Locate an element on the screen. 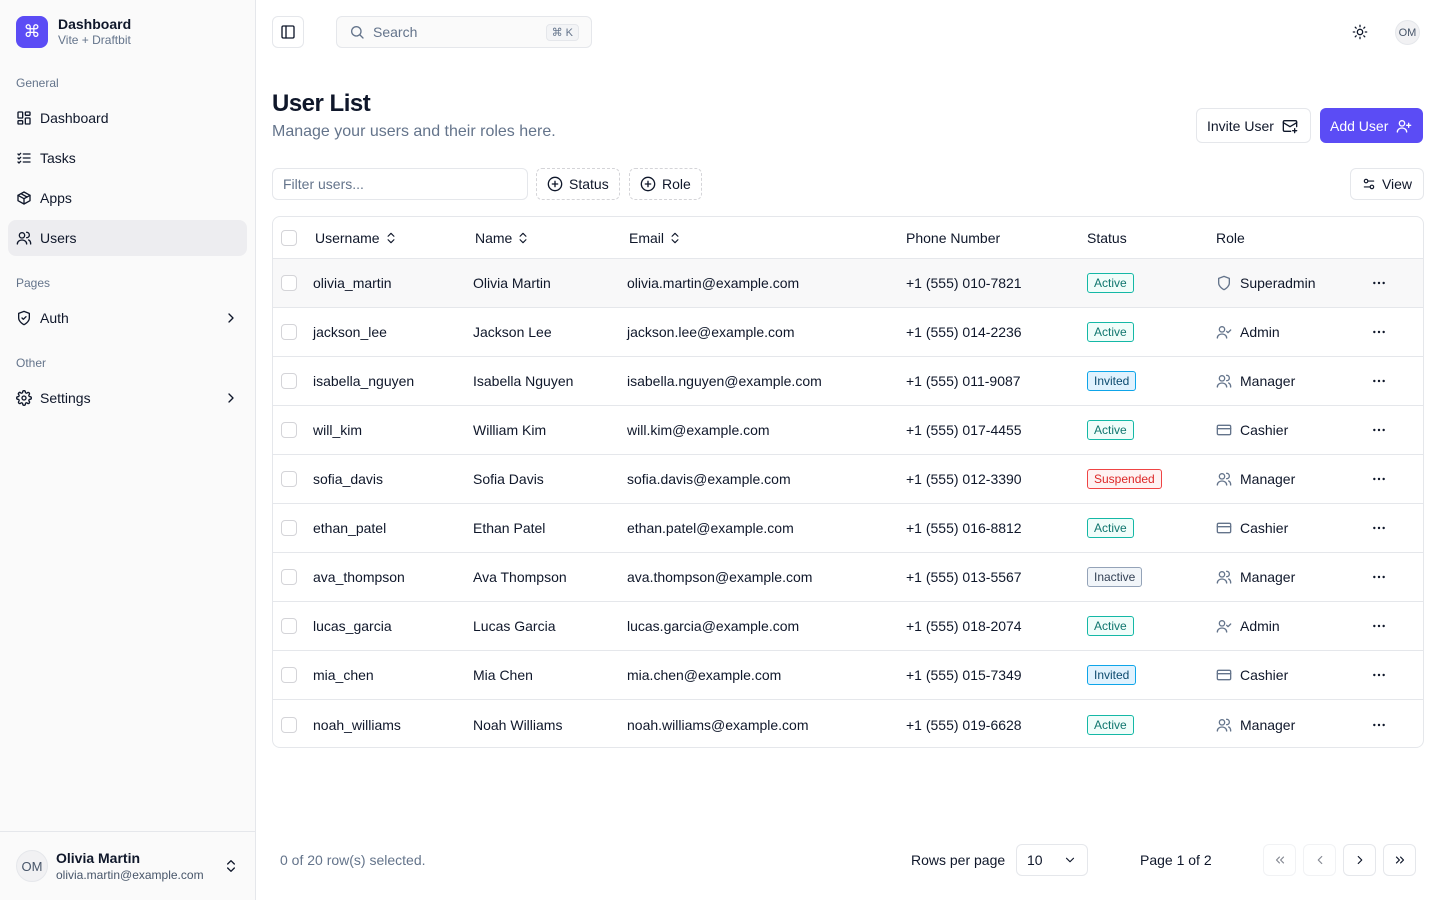  cell-email: lucas.garcia@example.com is located at coordinates (713, 626).